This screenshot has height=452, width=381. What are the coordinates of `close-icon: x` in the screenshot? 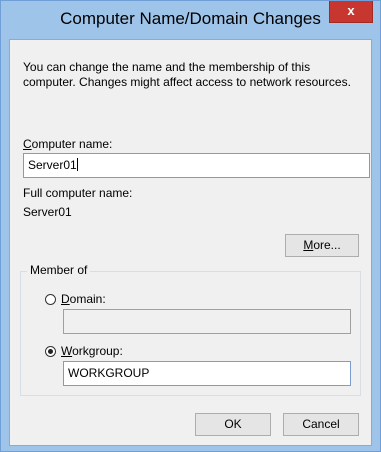 It's located at (351, 10).